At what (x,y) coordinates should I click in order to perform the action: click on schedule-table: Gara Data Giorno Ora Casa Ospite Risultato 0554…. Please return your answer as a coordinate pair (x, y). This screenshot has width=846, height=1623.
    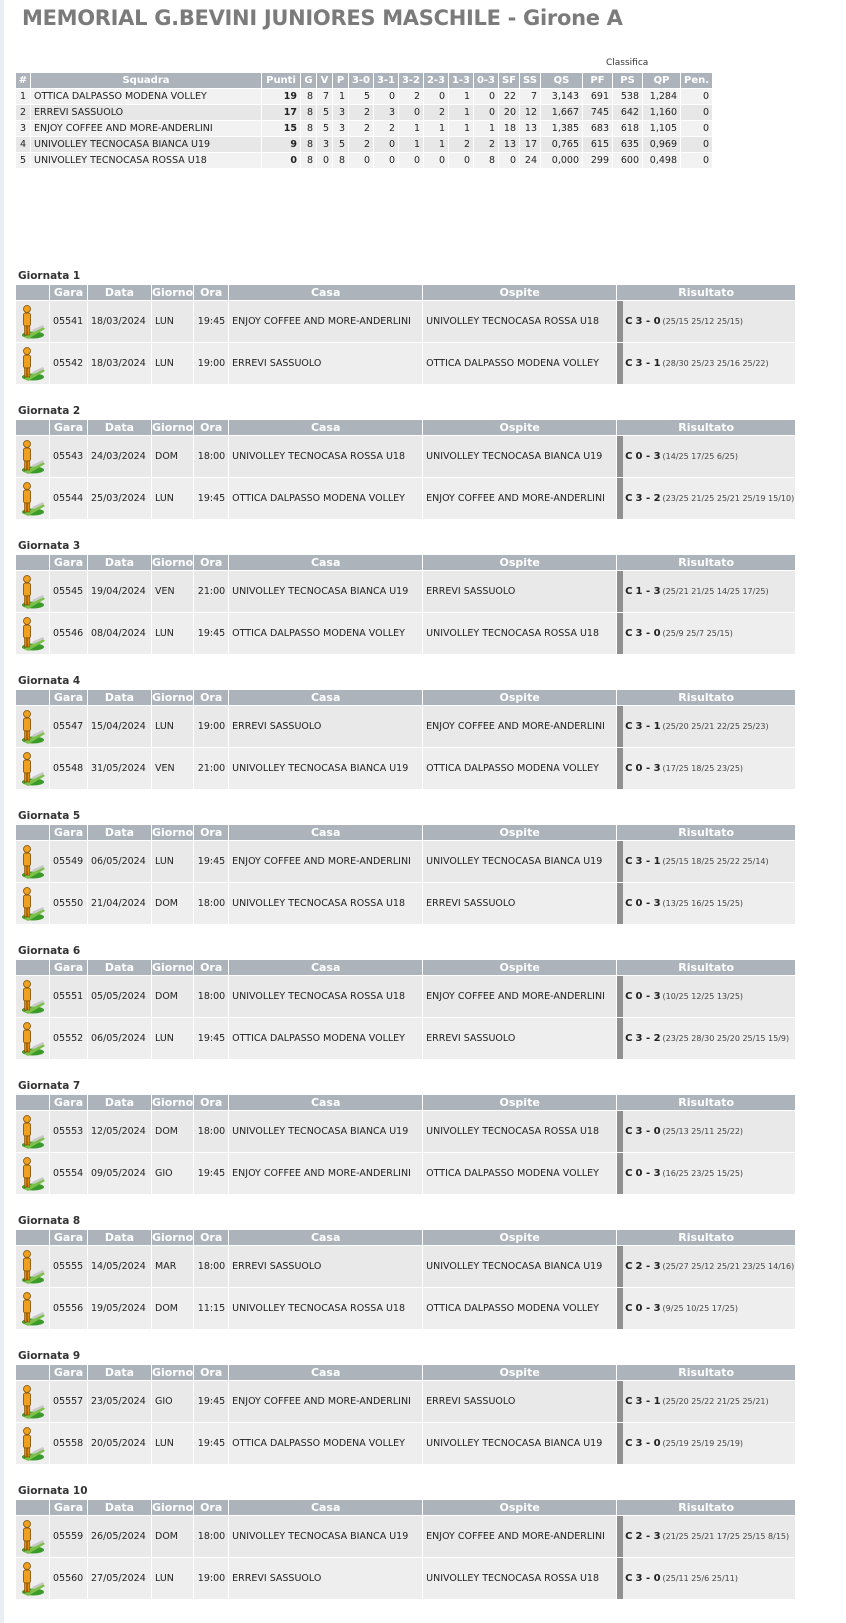
    Looking at the image, I should click on (405, 739).